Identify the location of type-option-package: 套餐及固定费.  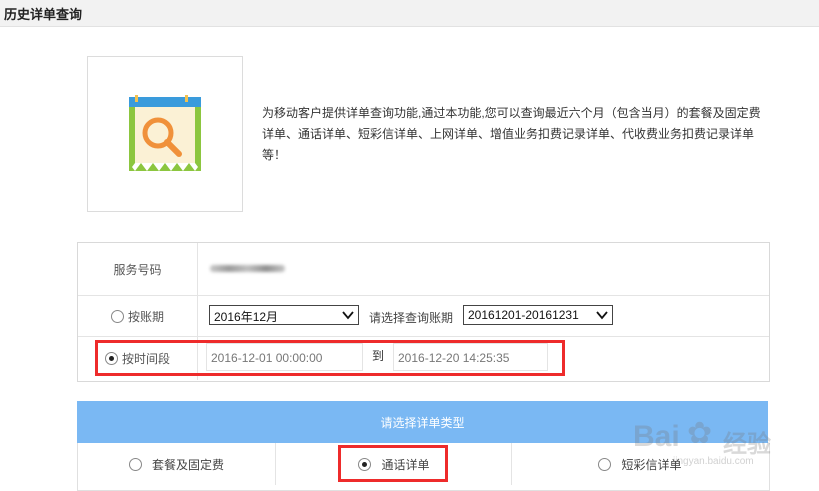
(176, 464).